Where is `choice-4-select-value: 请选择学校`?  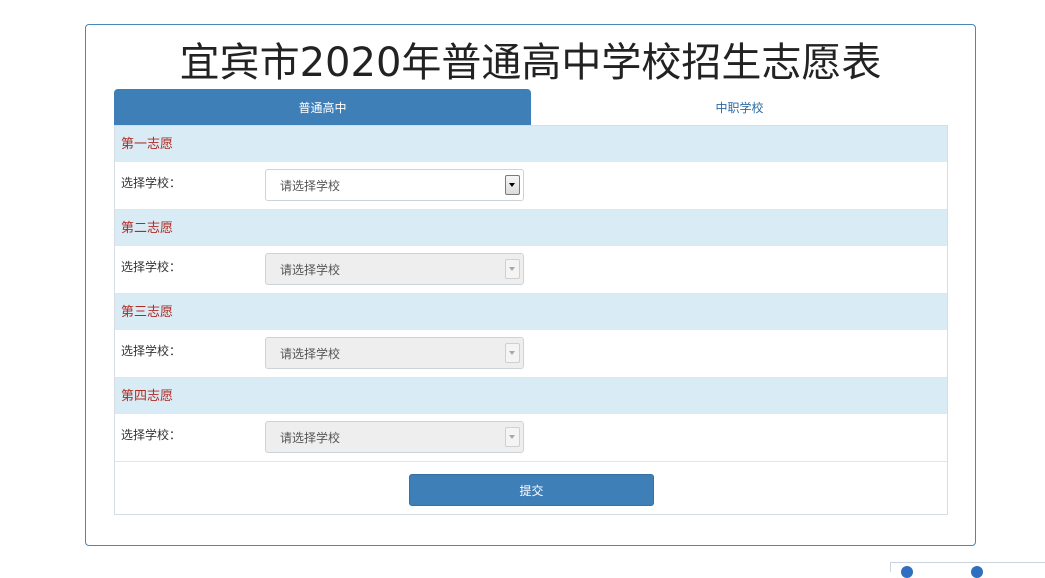 choice-4-select-value: 请选择学校 is located at coordinates (310, 438).